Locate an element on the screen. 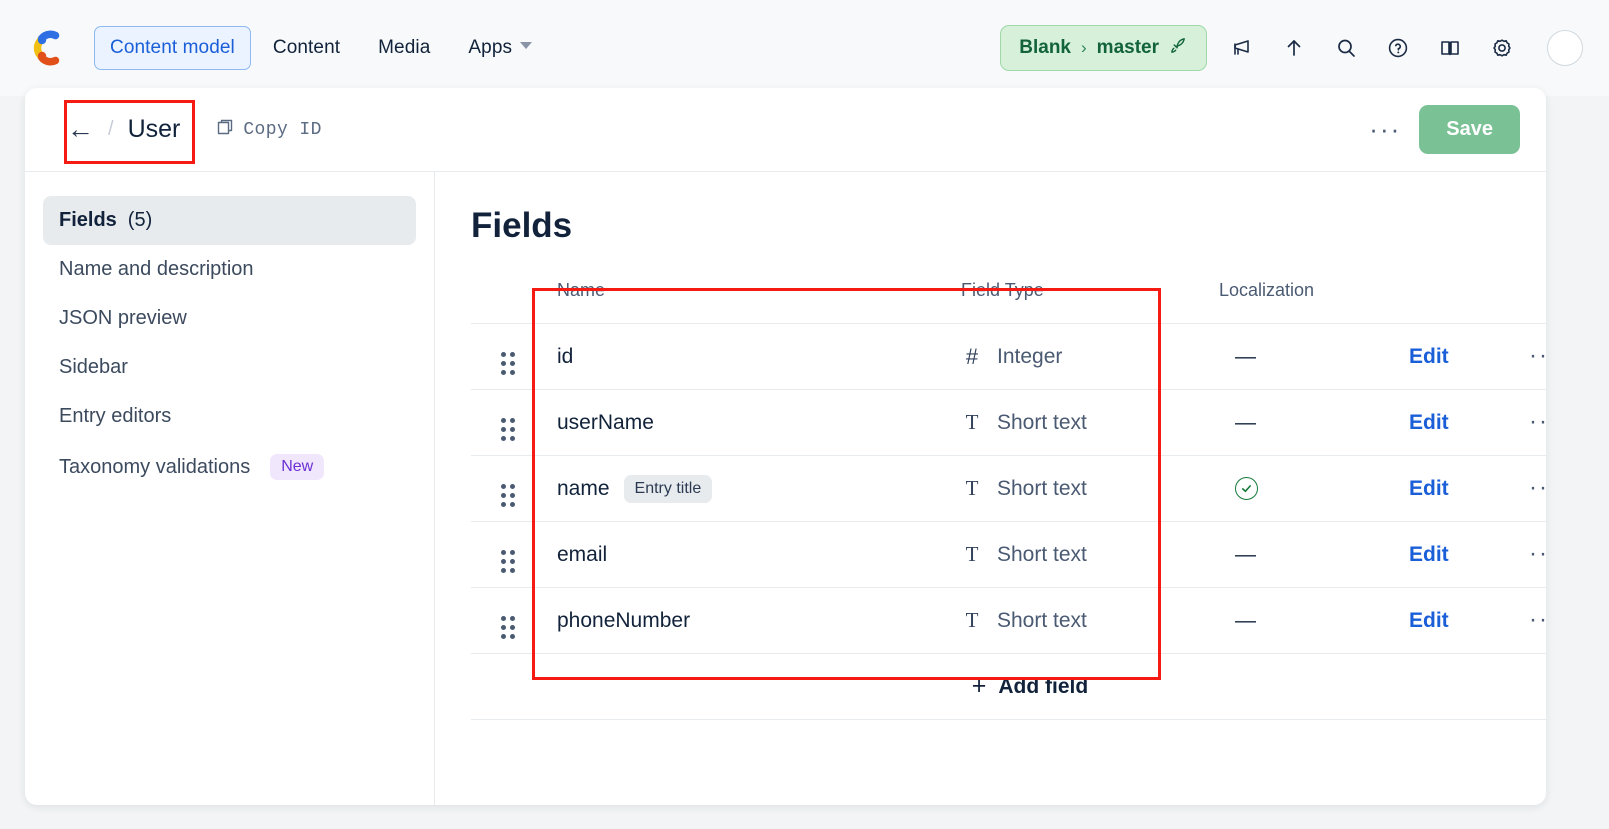 Image resolution: width=1609 pixels, height=829 pixels. back-arrow-icon: ← is located at coordinates (80, 129).